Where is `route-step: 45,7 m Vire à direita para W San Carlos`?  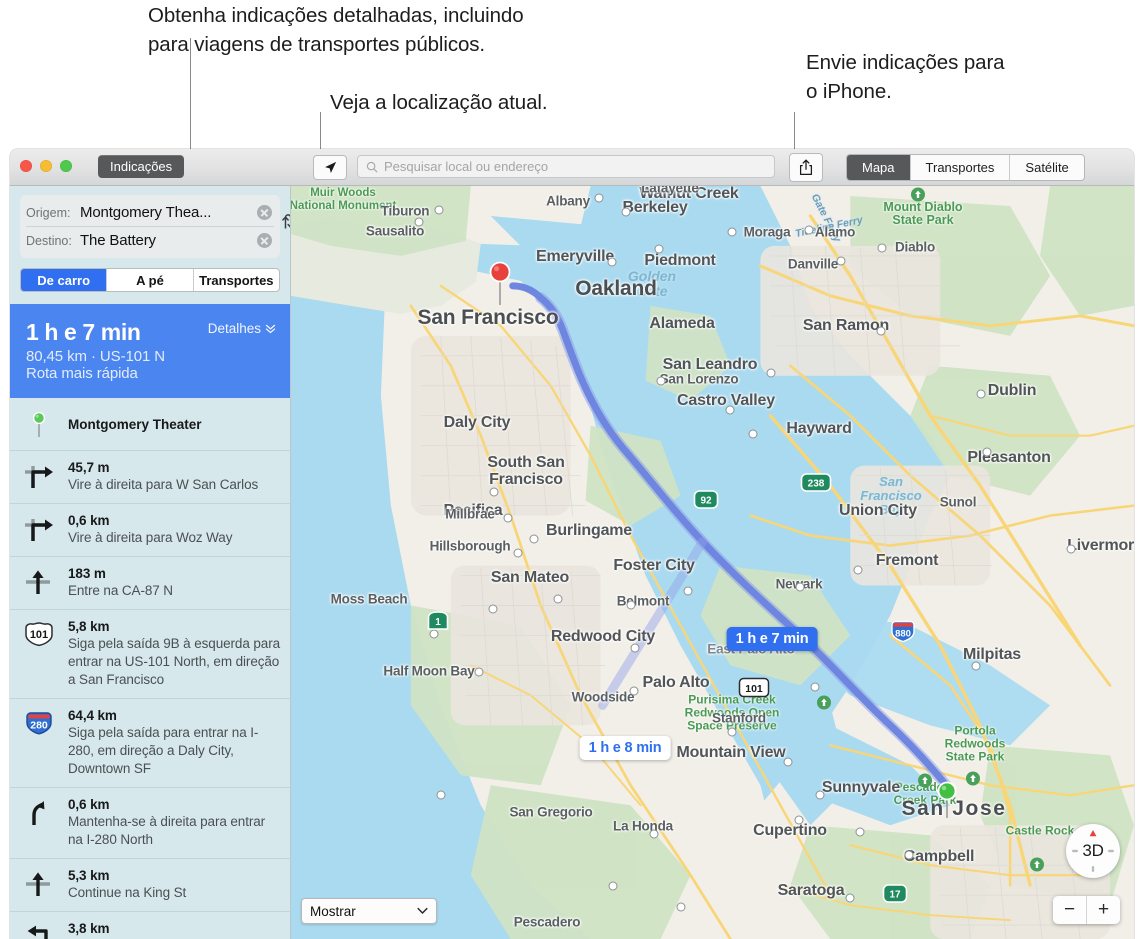 route-step: 45,7 m Vire à direita para W San Carlos is located at coordinates (150, 477).